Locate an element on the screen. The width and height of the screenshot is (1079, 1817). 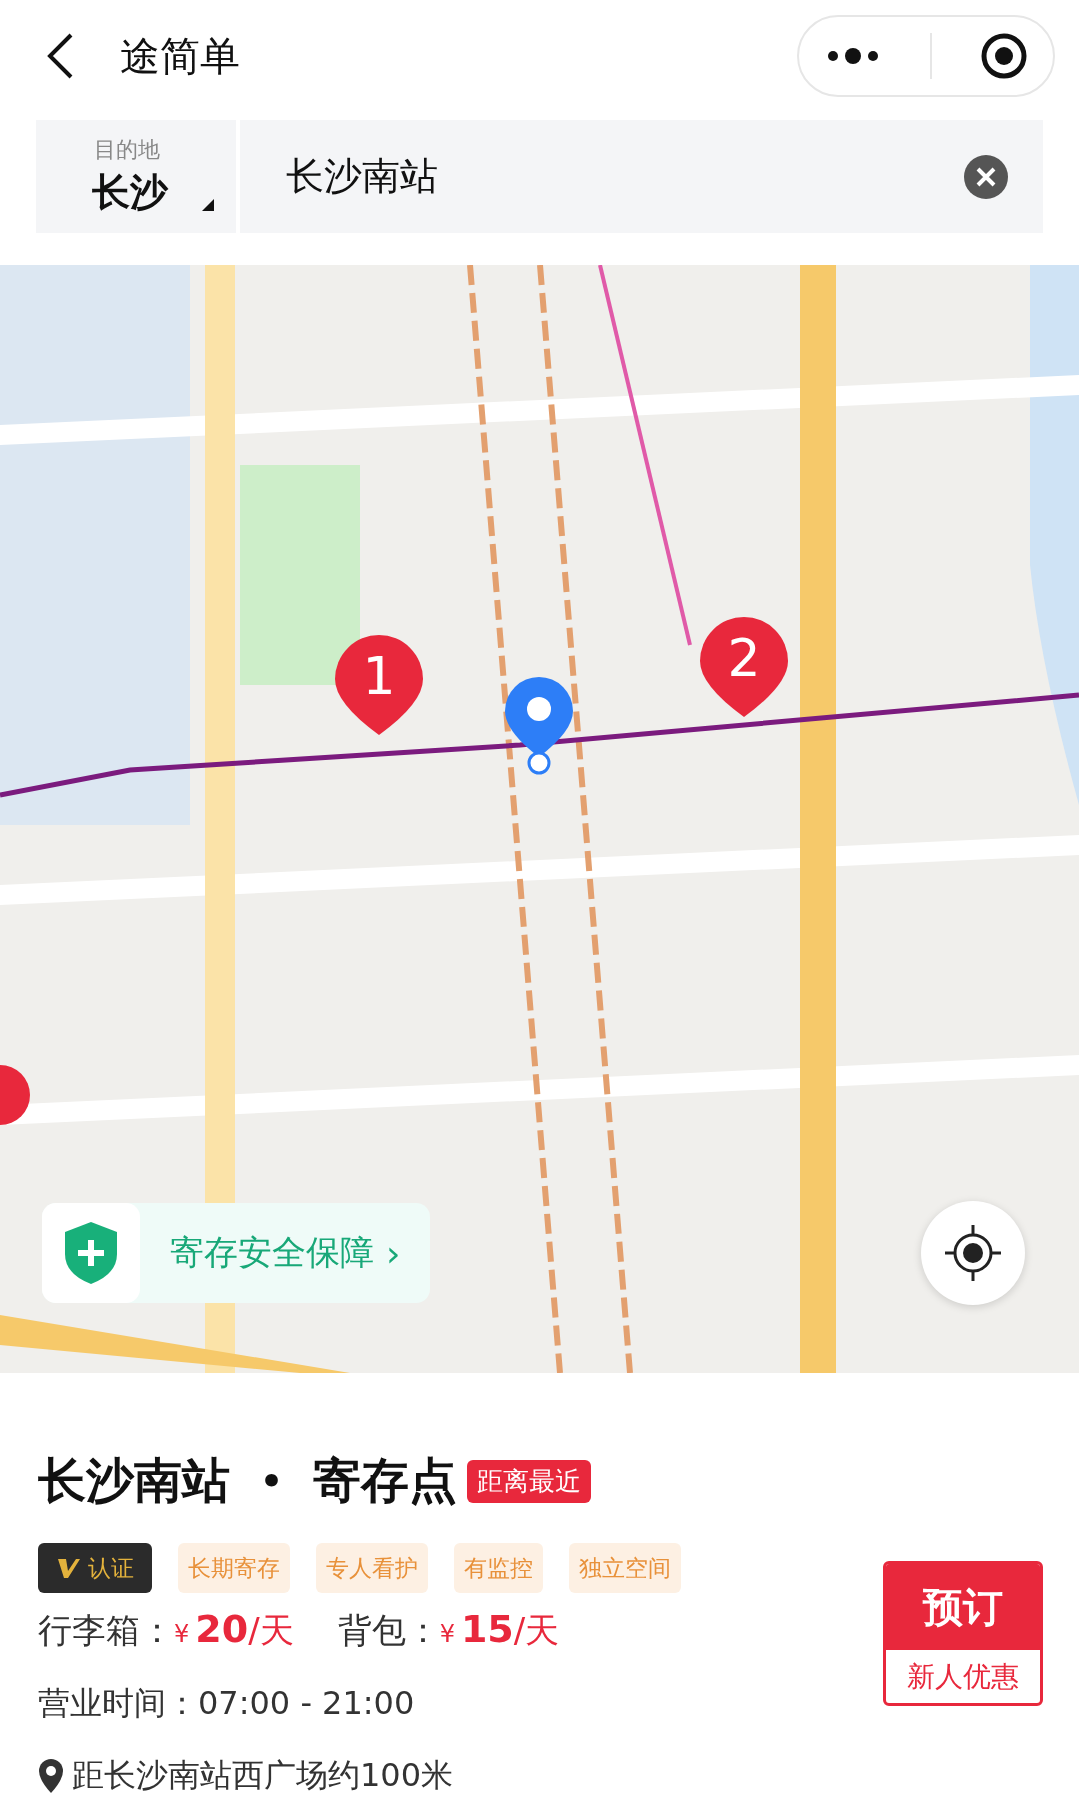
map-marker: 2 is located at coordinates (744, 667).